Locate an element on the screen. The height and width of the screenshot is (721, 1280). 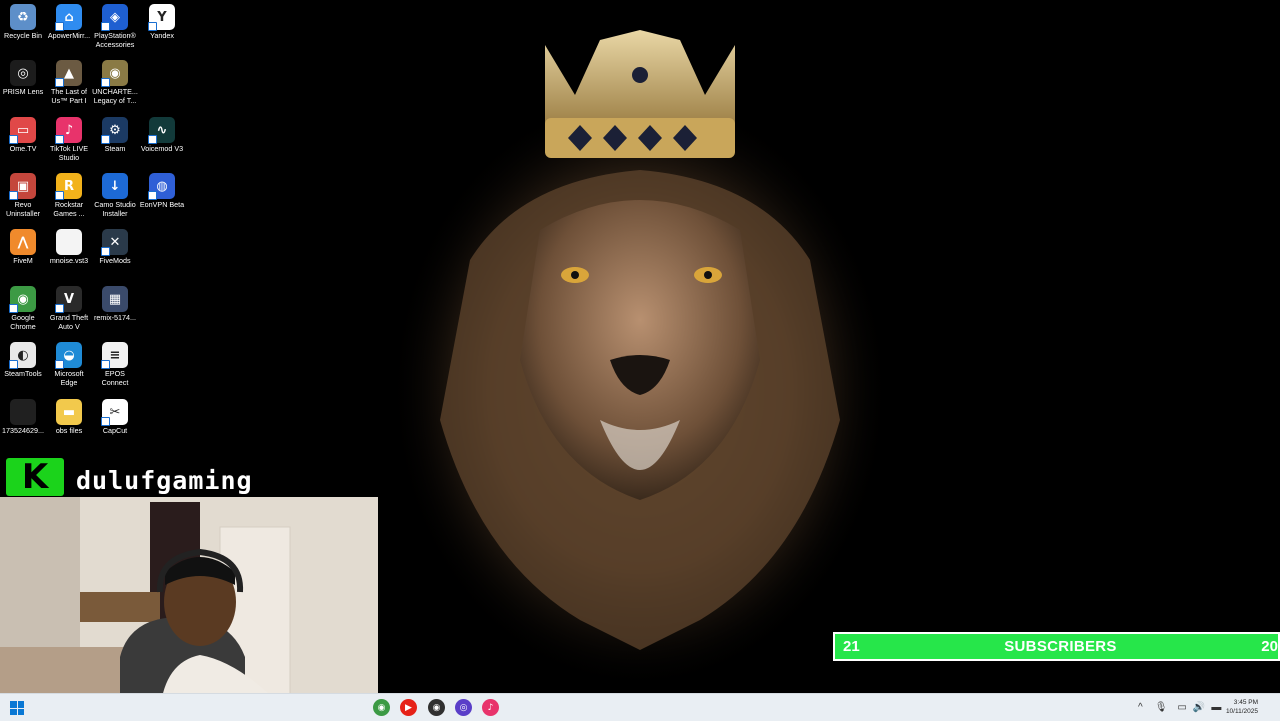
desktop-icon-label: EPOS Connect is located at coordinates (115, 378).